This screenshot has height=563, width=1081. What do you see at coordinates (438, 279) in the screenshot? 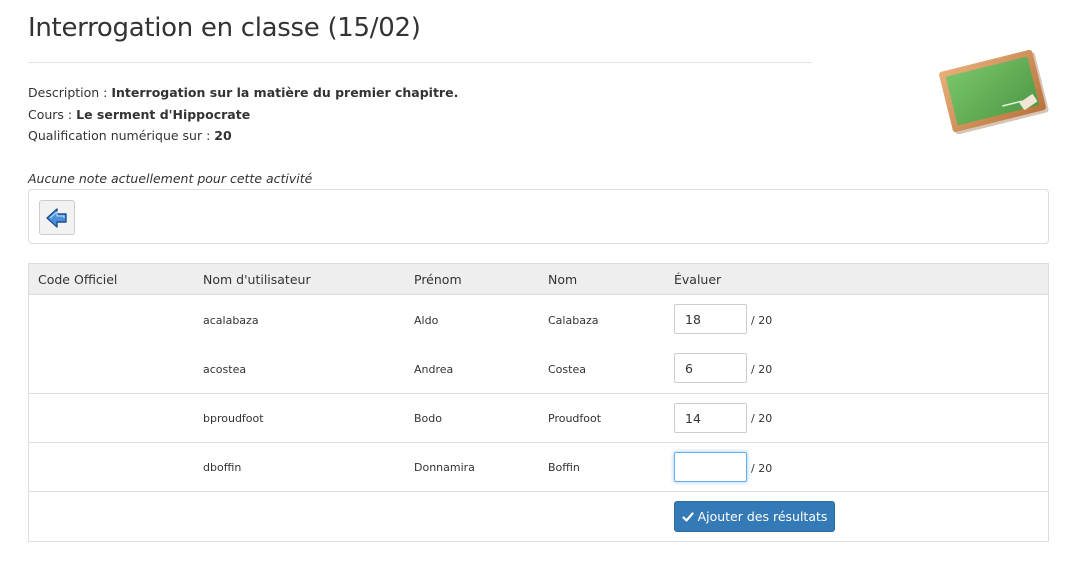
I see `header-first-name: Prénom` at bounding box center [438, 279].